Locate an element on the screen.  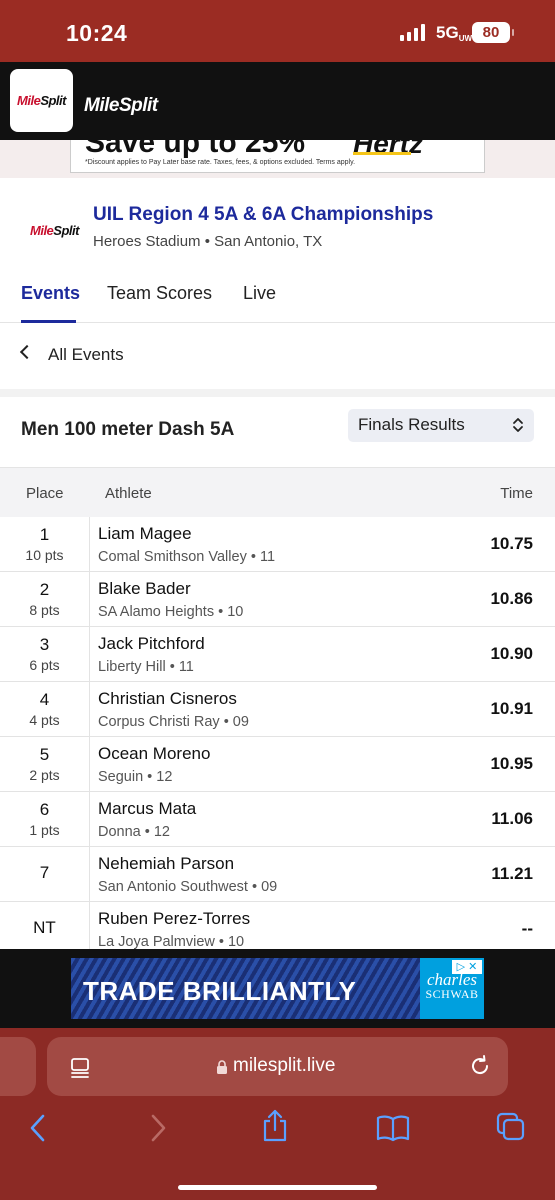
place-cell: 7 is located at coordinates (45, 874).